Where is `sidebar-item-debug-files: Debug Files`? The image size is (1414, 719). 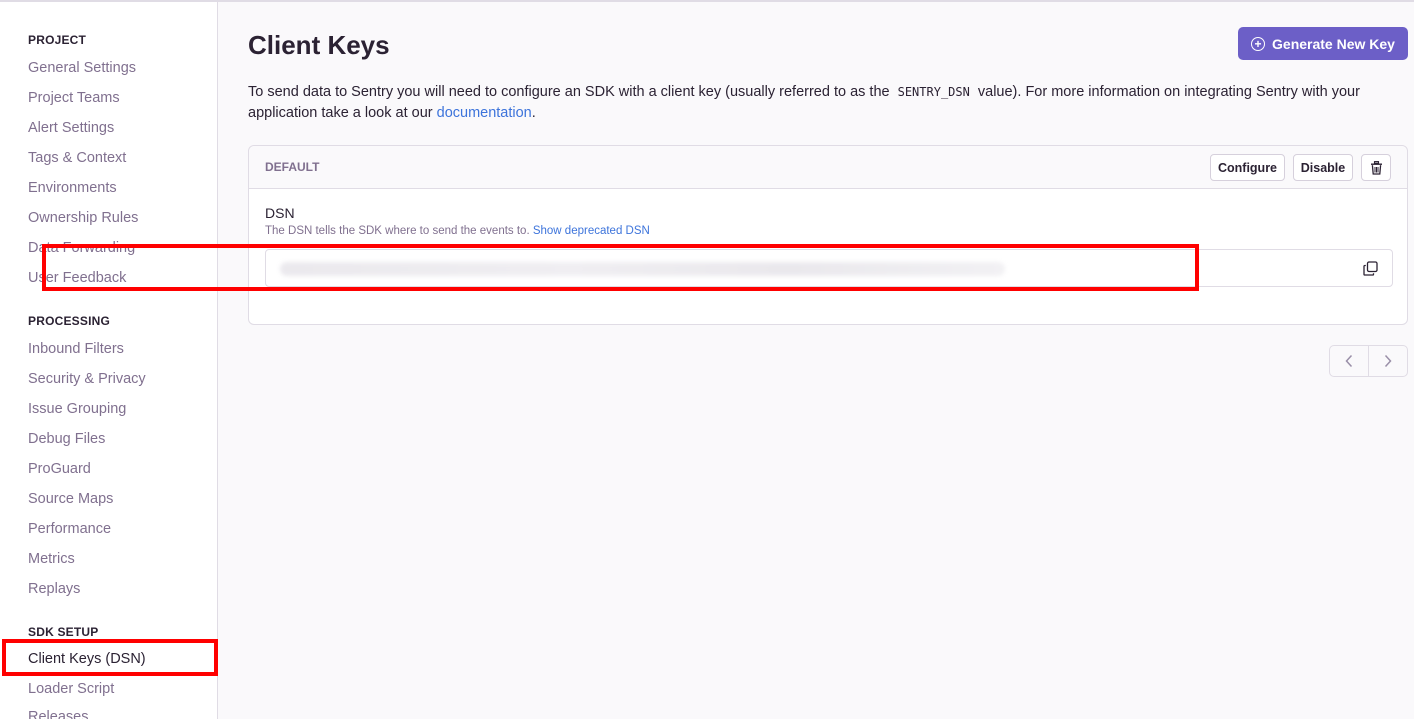
sidebar-item-debug-files: Debug Files is located at coordinates (66, 439).